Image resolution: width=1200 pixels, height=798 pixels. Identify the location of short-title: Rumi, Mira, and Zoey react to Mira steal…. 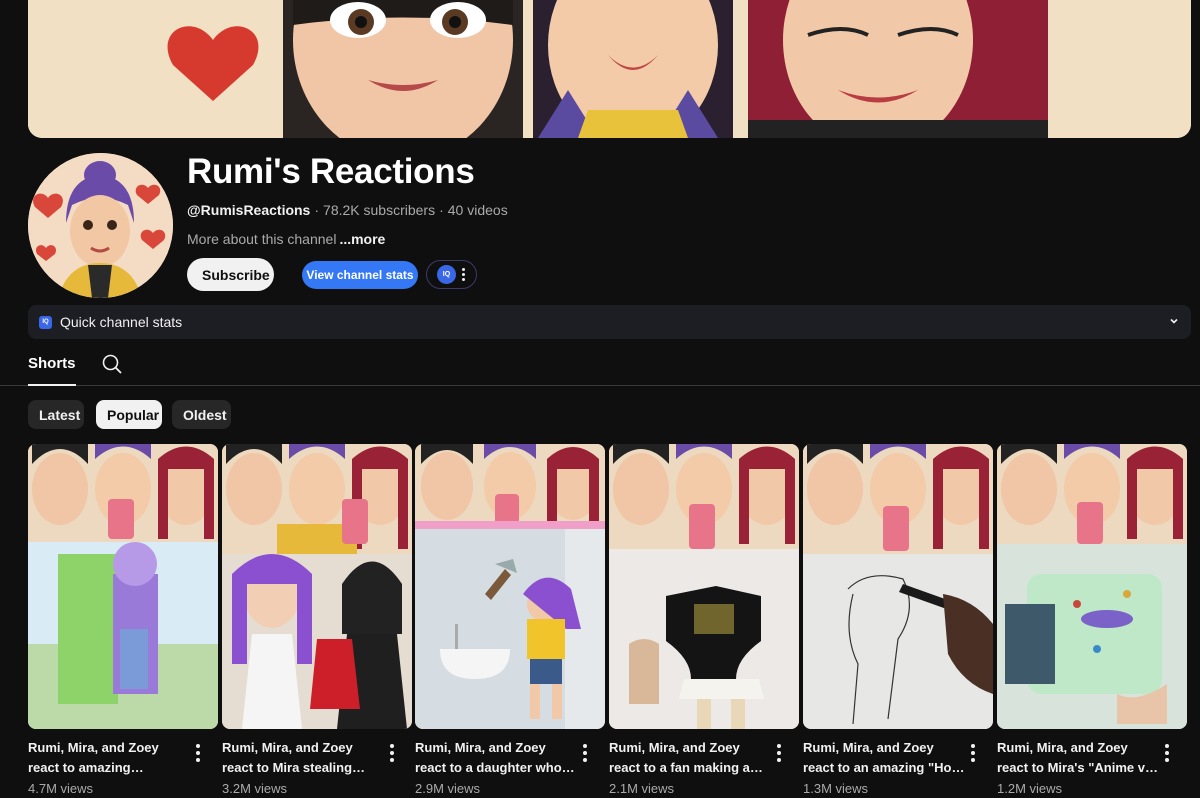
(303, 758).